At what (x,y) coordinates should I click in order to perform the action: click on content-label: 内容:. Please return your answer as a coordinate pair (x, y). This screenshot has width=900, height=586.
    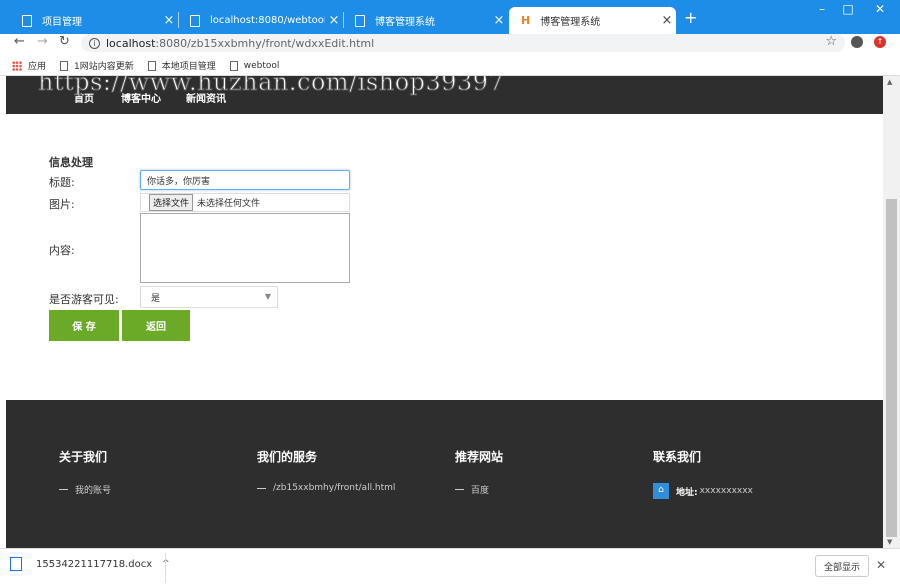
    Looking at the image, I should click on (62, 250).